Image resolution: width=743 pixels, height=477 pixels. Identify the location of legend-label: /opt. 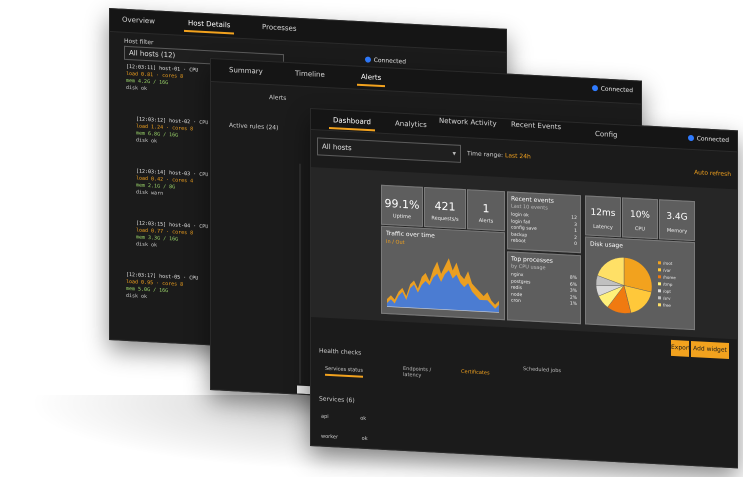
(667, 291).